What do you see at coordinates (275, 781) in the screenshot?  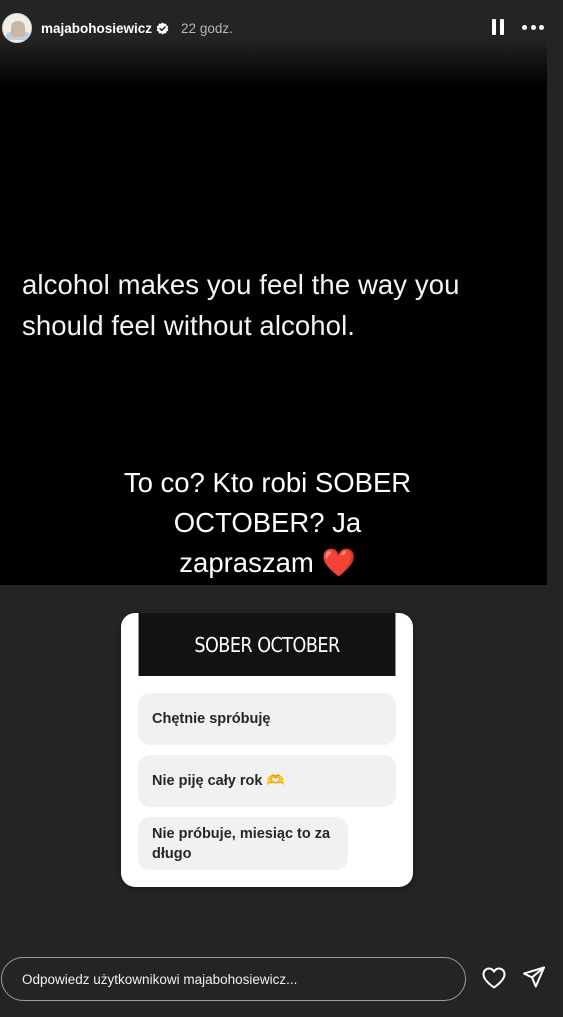 I see `heart-hands-emoji: 🫶` at bounding box center [275, 781].